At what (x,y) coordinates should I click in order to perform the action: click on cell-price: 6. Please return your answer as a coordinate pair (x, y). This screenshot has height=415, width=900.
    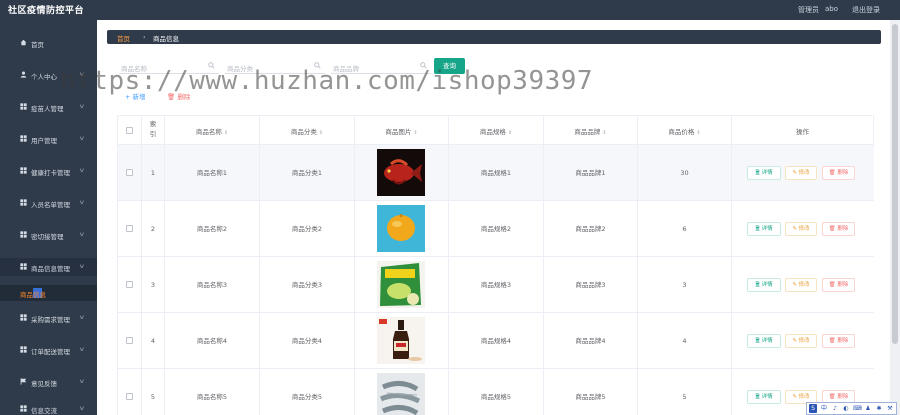
    Looking at the image, I should click on (685, 229).